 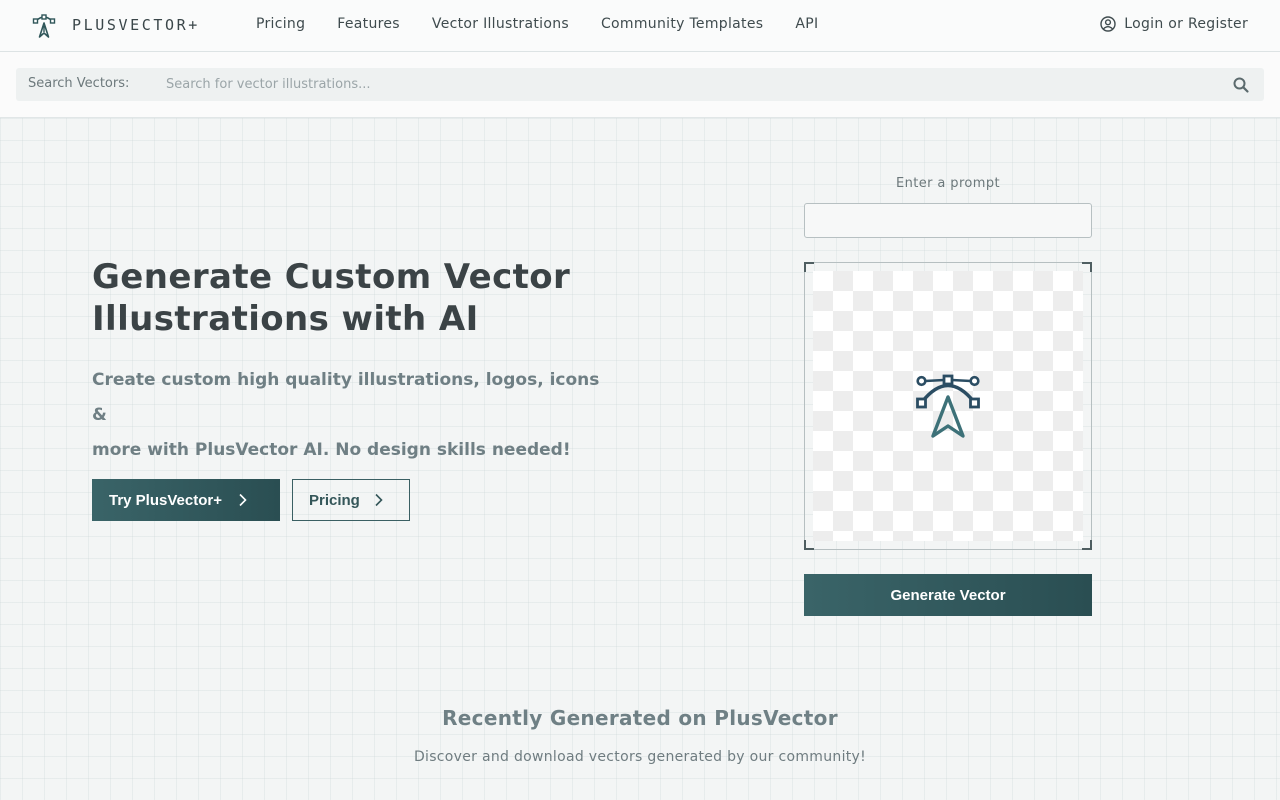 I want to click on pricing-button: Pricing, so click(x=351, y=500).